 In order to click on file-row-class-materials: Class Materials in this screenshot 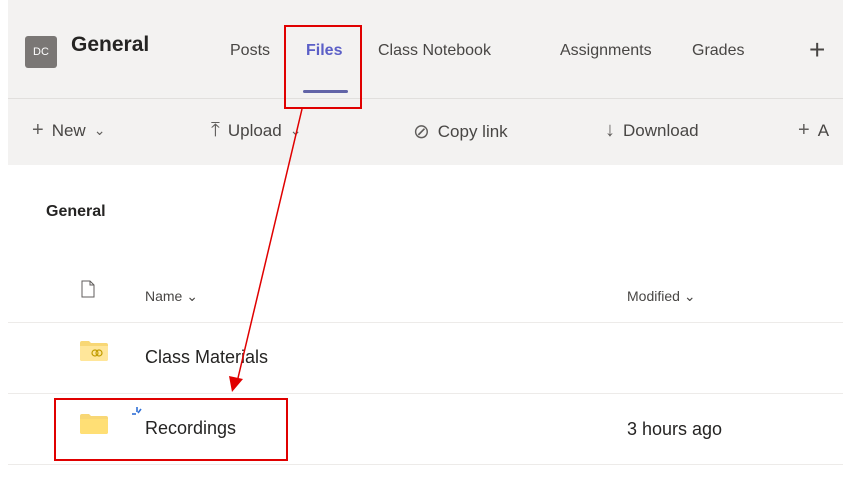, I will do `click(425, 358)`.